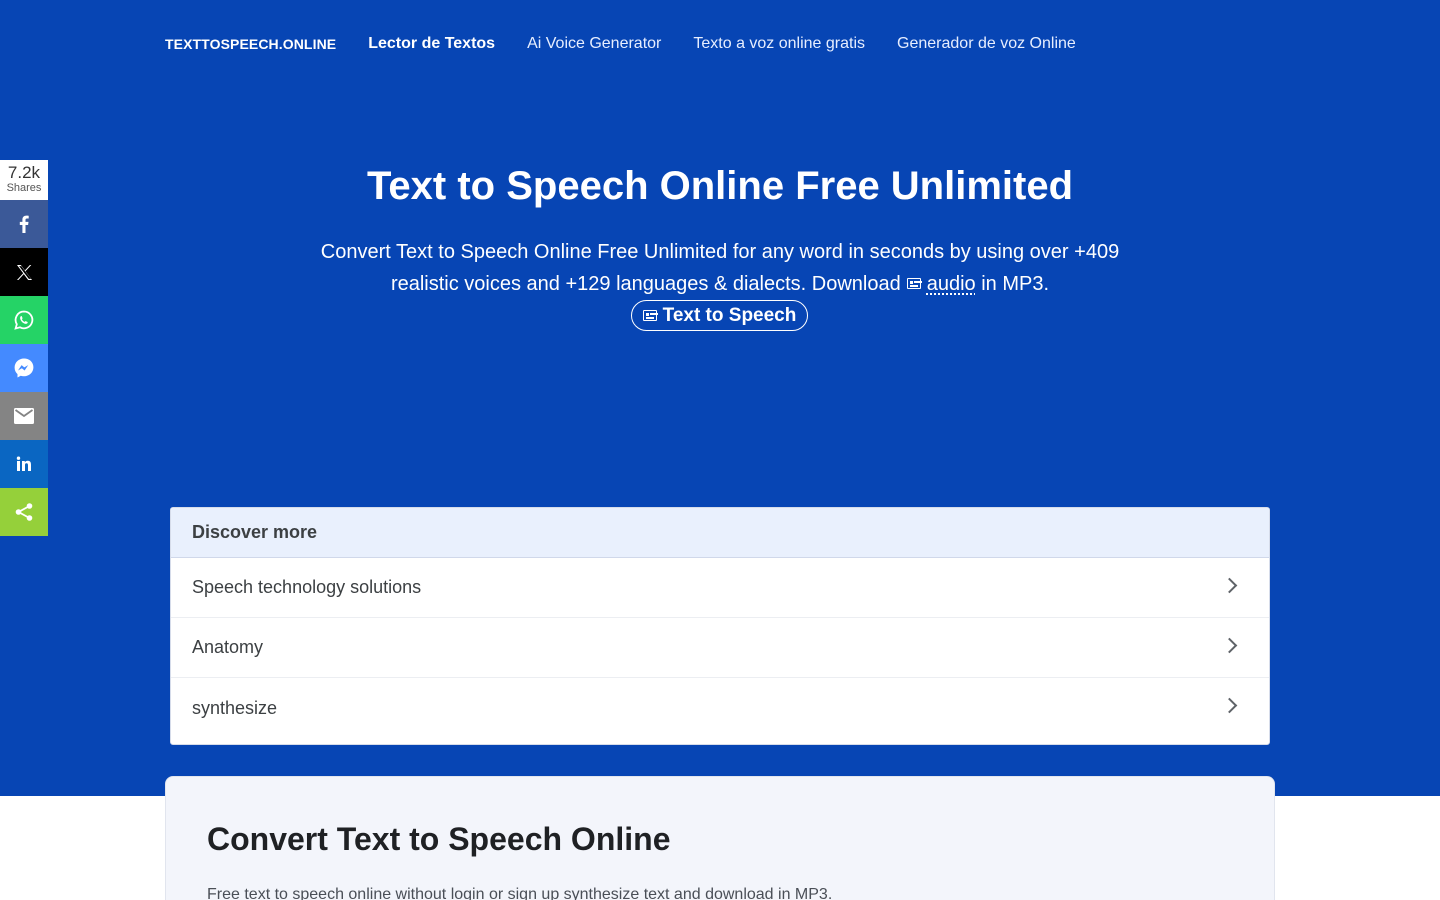  What do you see at coordinates (986, 44) in the screenshot?
I see `nav-link-generador-de-voz: Generador de voz Online` at bounding box center [986, 44].